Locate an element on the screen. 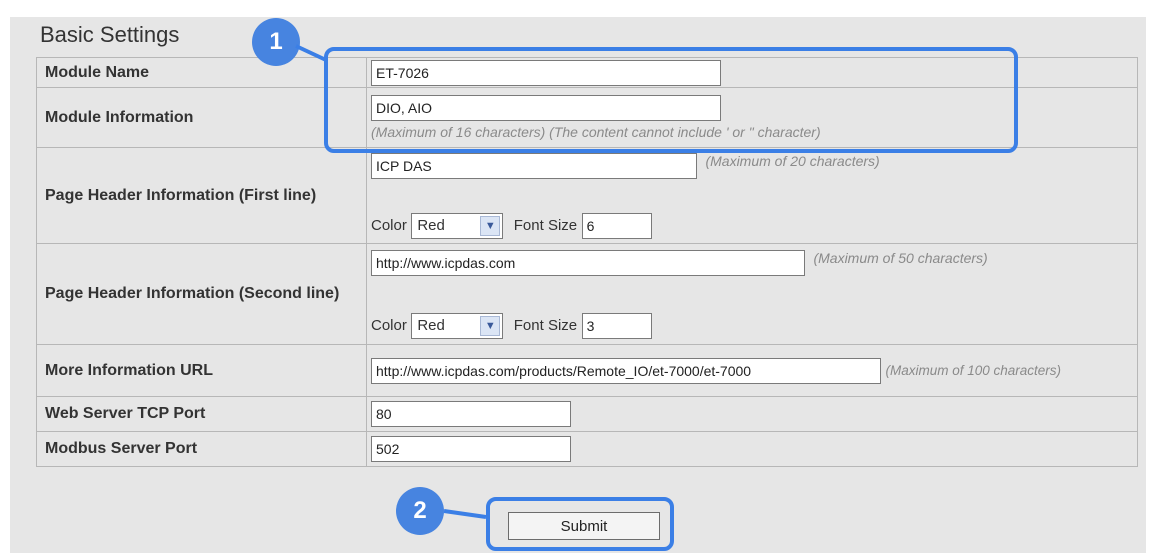 This screenshot has height=553, width=1156. web-port-cell is located at coordinates (752, 414).